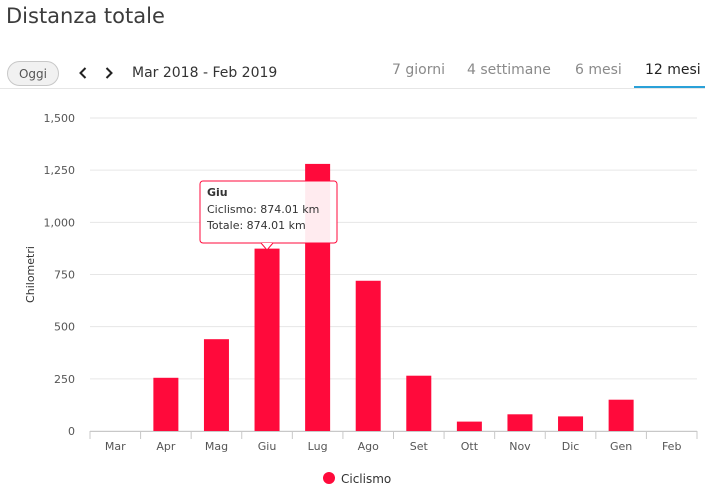 This screenshot has width=719, height=499. I want to click on tooltip-title: Giu, so click(217, 192).